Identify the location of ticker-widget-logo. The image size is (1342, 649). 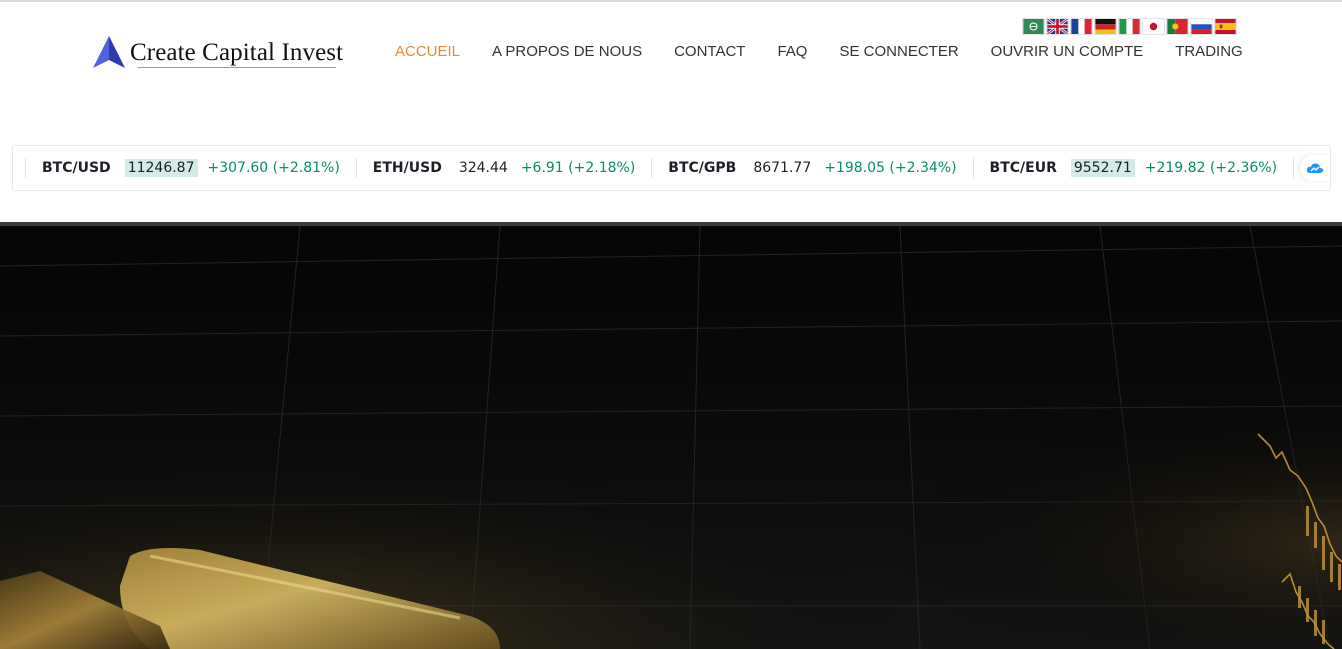
(1315, 168).